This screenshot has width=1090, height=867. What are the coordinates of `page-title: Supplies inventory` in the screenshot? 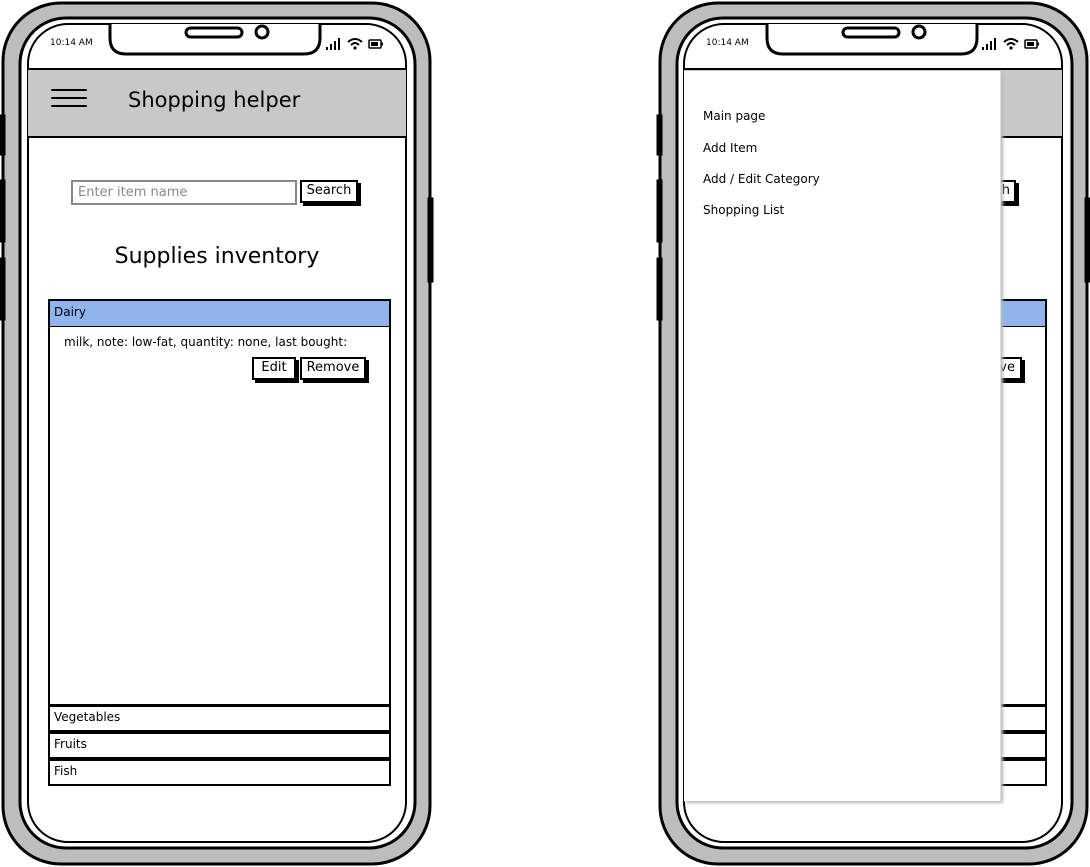 It's located at (217, 256).